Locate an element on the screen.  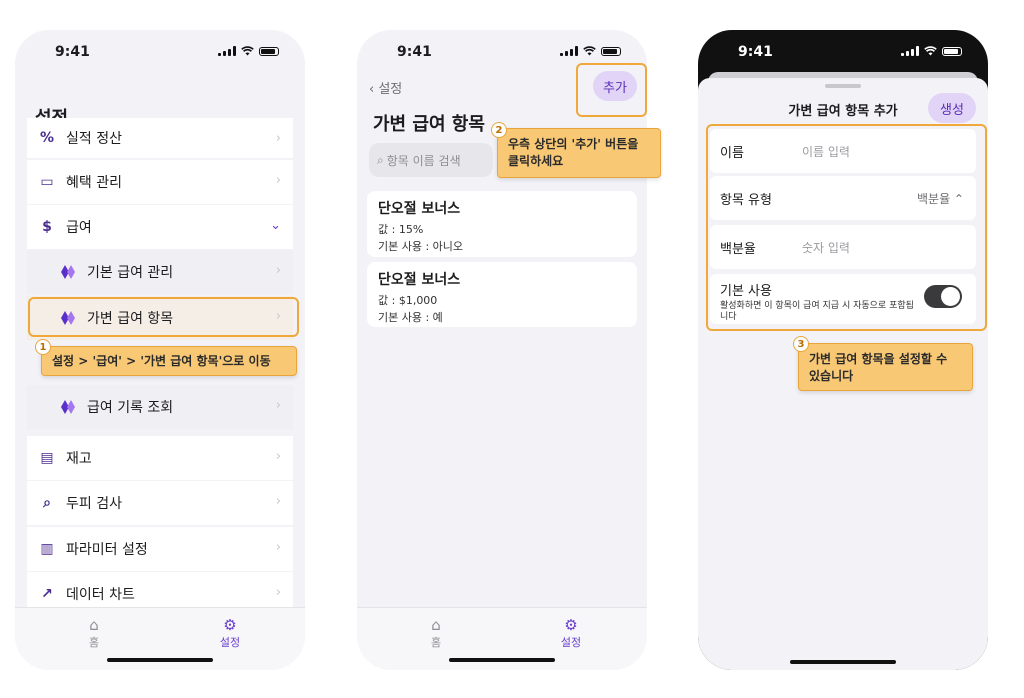
callout-text: 있습니다 is located at coordinates (831, 376).